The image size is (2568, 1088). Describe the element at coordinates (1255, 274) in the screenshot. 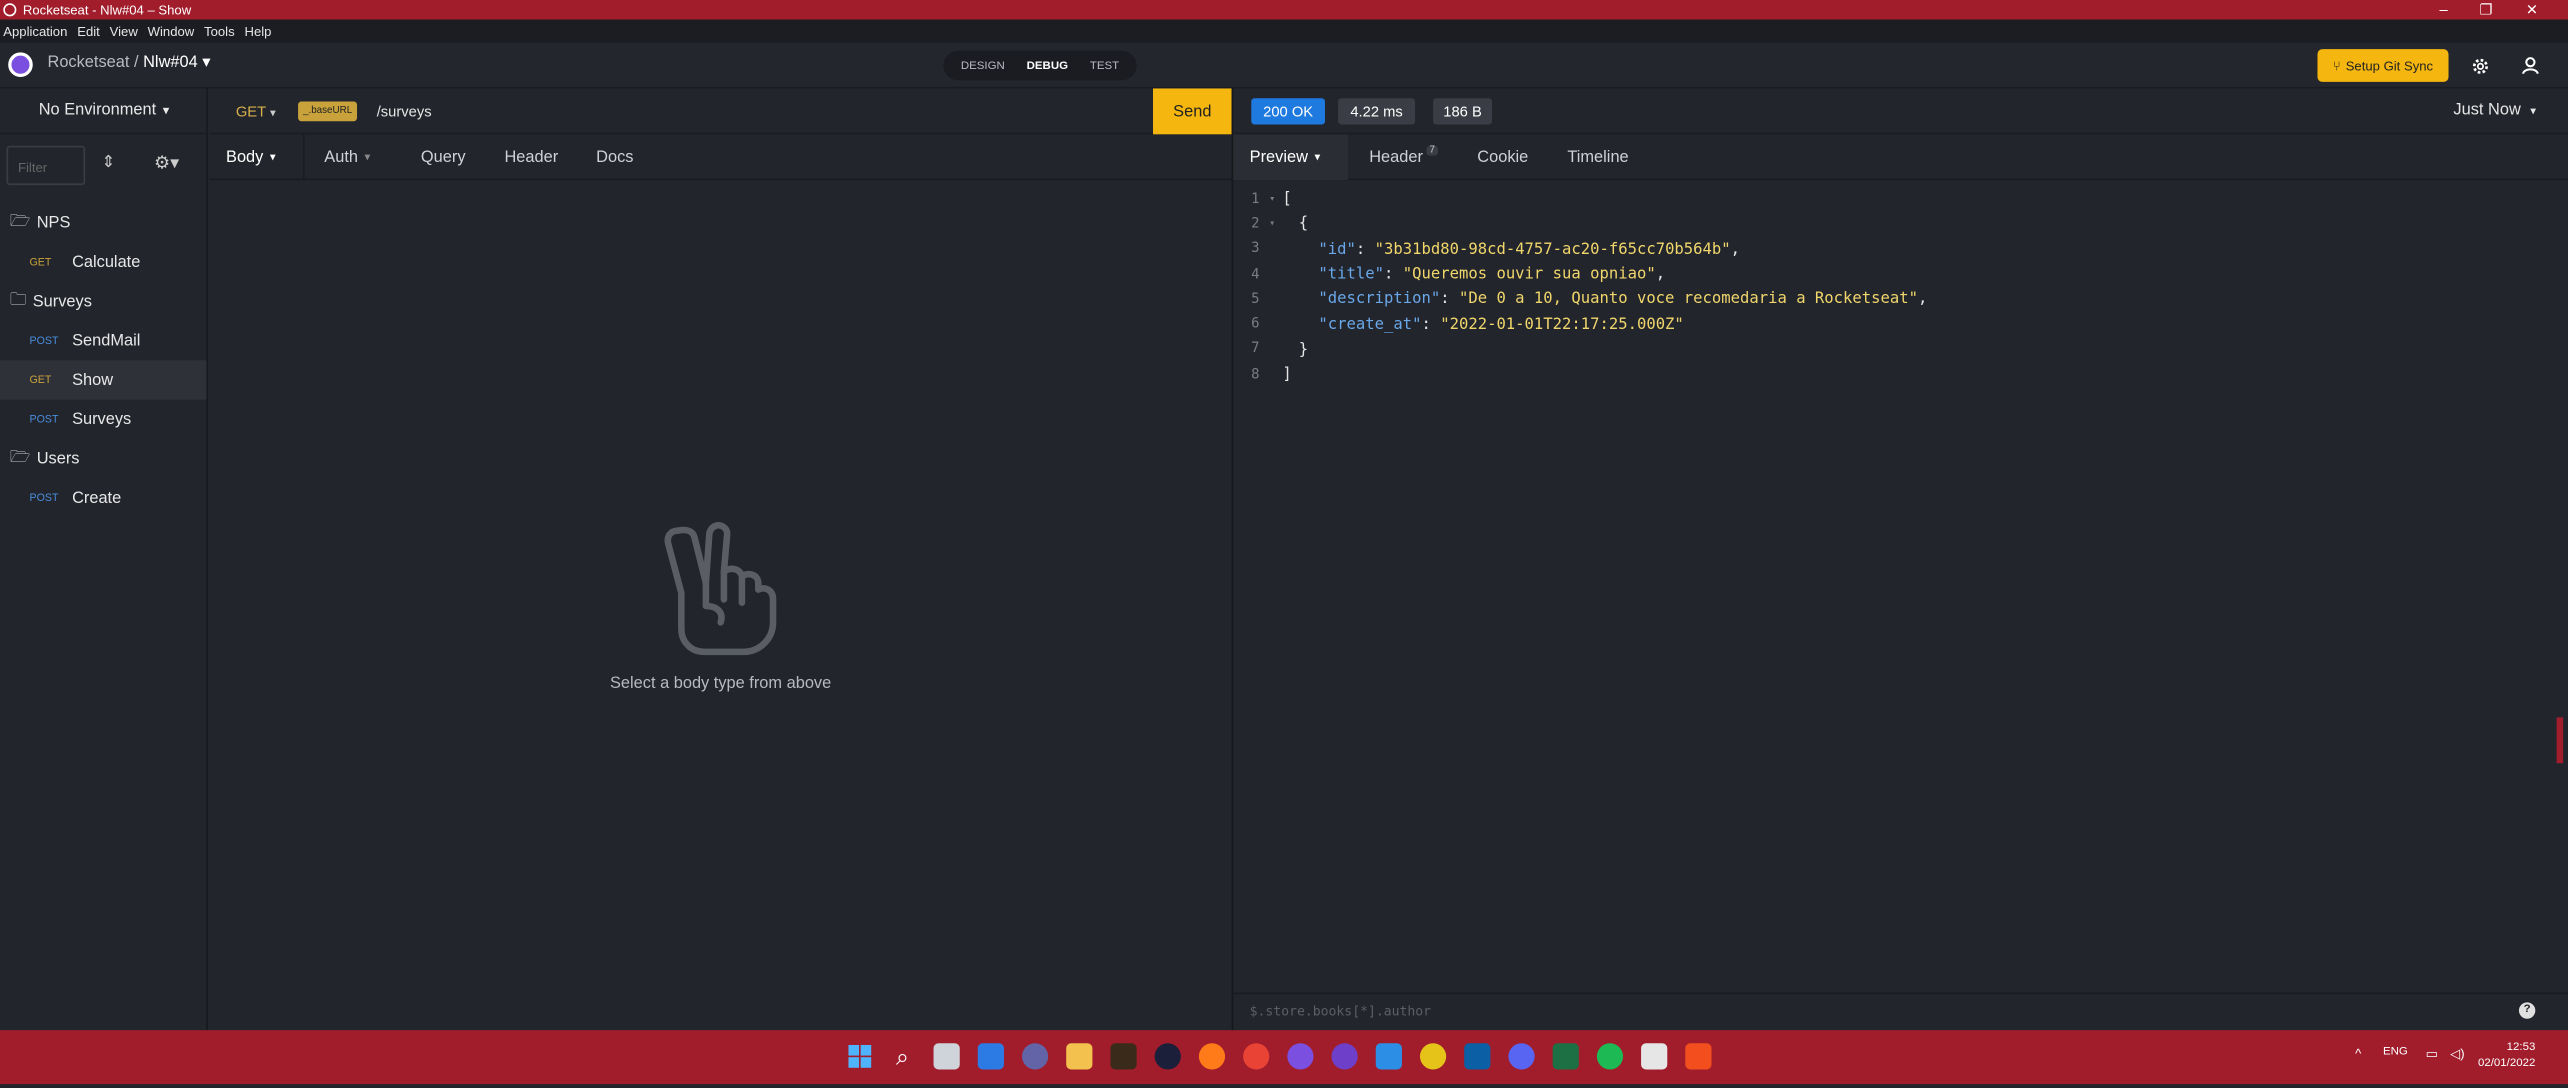

I see `line-number: 4` at that location.